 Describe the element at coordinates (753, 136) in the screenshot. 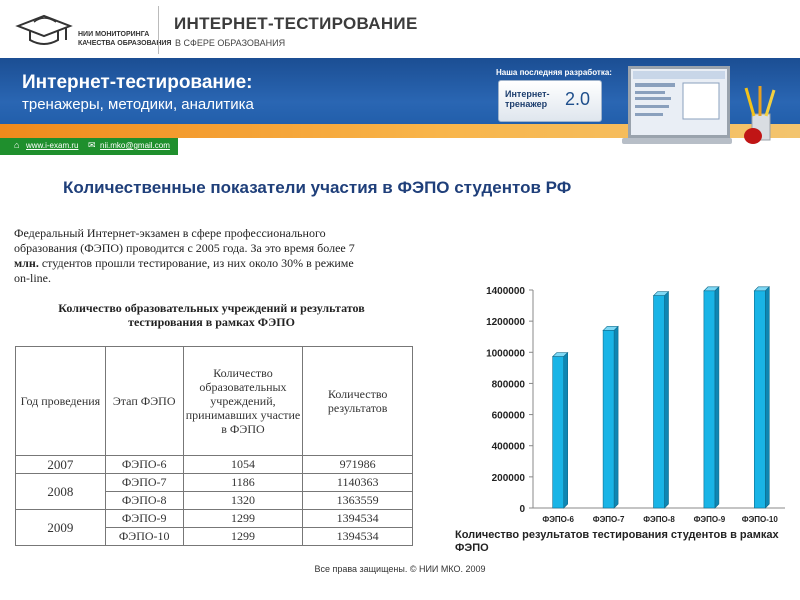

I see `apple-icon` at that location.